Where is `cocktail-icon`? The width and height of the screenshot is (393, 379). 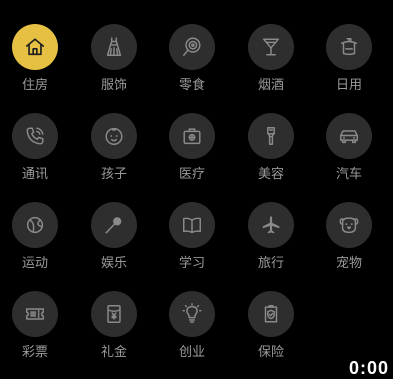 cocktail-icon is located at coordinates (271, 47).